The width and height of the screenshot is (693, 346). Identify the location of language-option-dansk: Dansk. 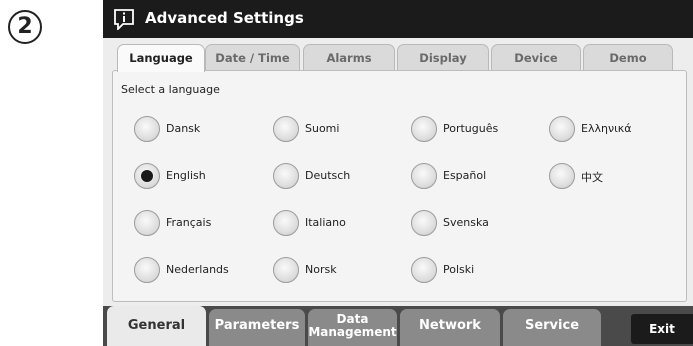
(189, 131).